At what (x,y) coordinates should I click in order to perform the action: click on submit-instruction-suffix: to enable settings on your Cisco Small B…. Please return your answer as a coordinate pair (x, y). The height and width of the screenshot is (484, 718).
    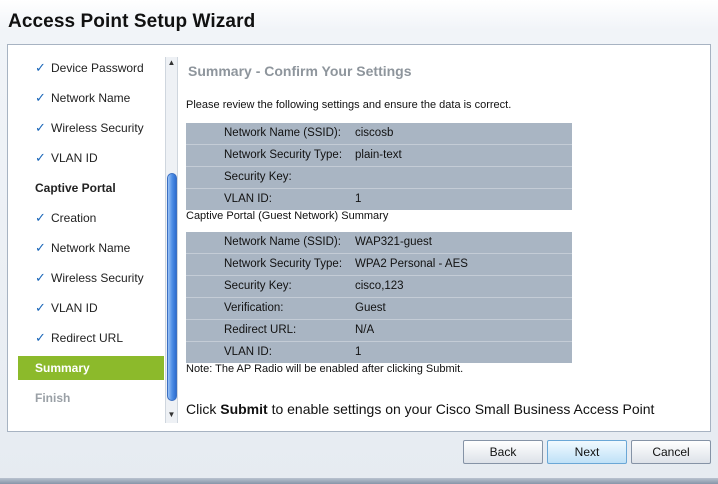
    Looking at the image, I should click on (461, 409).